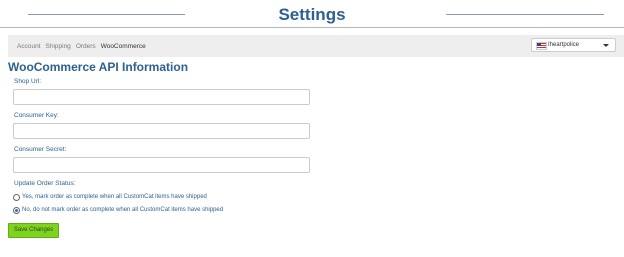 Image resolution: width=624 pixels, height=257 pixels. Describe the element at coordinates (312, 27) in the screenshot. I see `header-divider` at that location.